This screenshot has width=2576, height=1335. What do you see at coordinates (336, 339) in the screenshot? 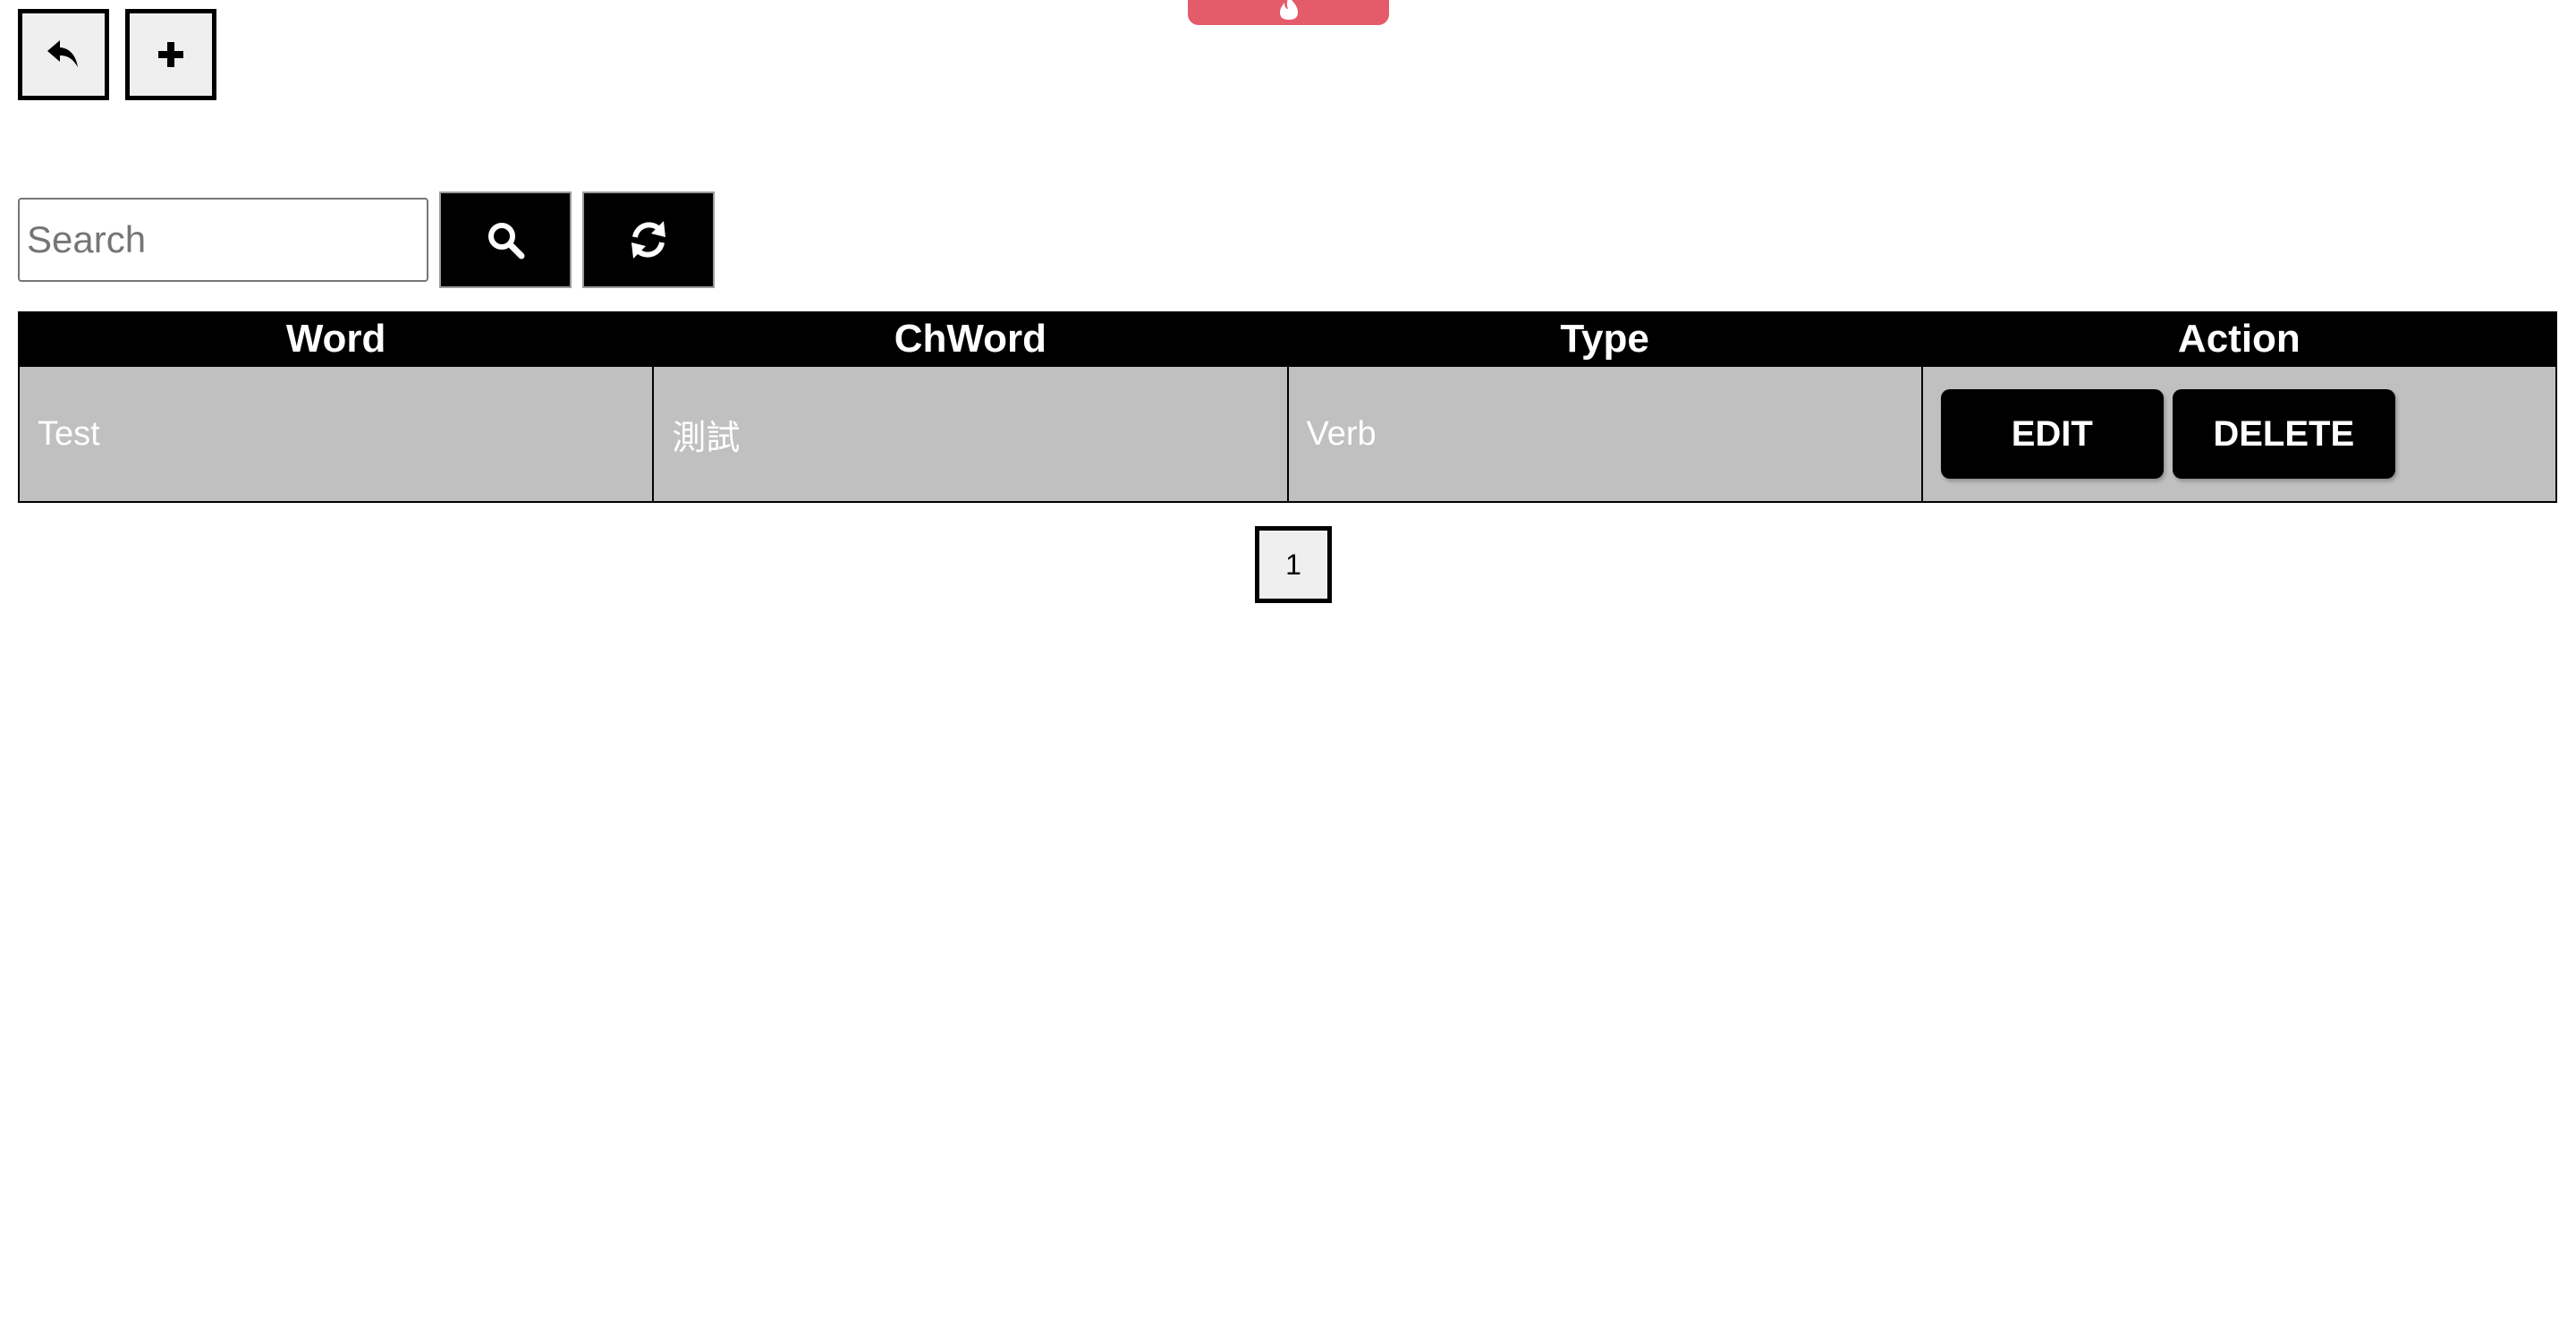
I see `column-header-word: Word` at bounding box center [336, 339].